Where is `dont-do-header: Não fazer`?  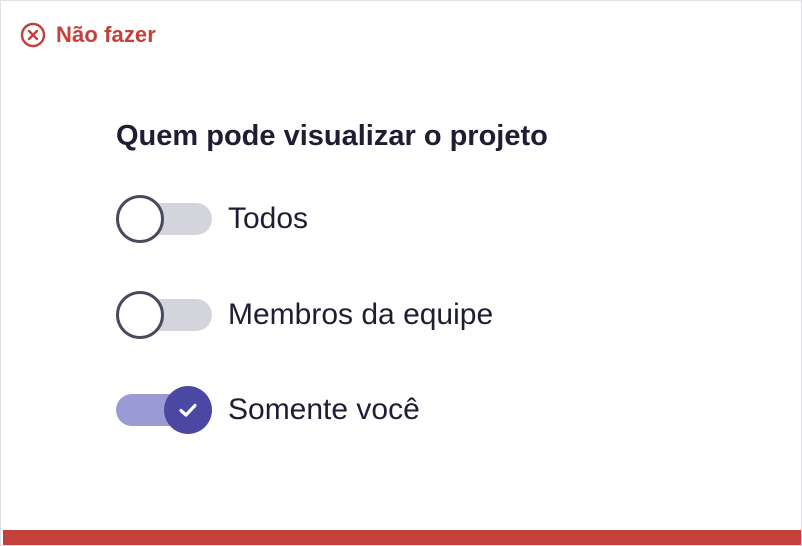
dont-do-header: Não fazer is located at coordinates (88, 35).